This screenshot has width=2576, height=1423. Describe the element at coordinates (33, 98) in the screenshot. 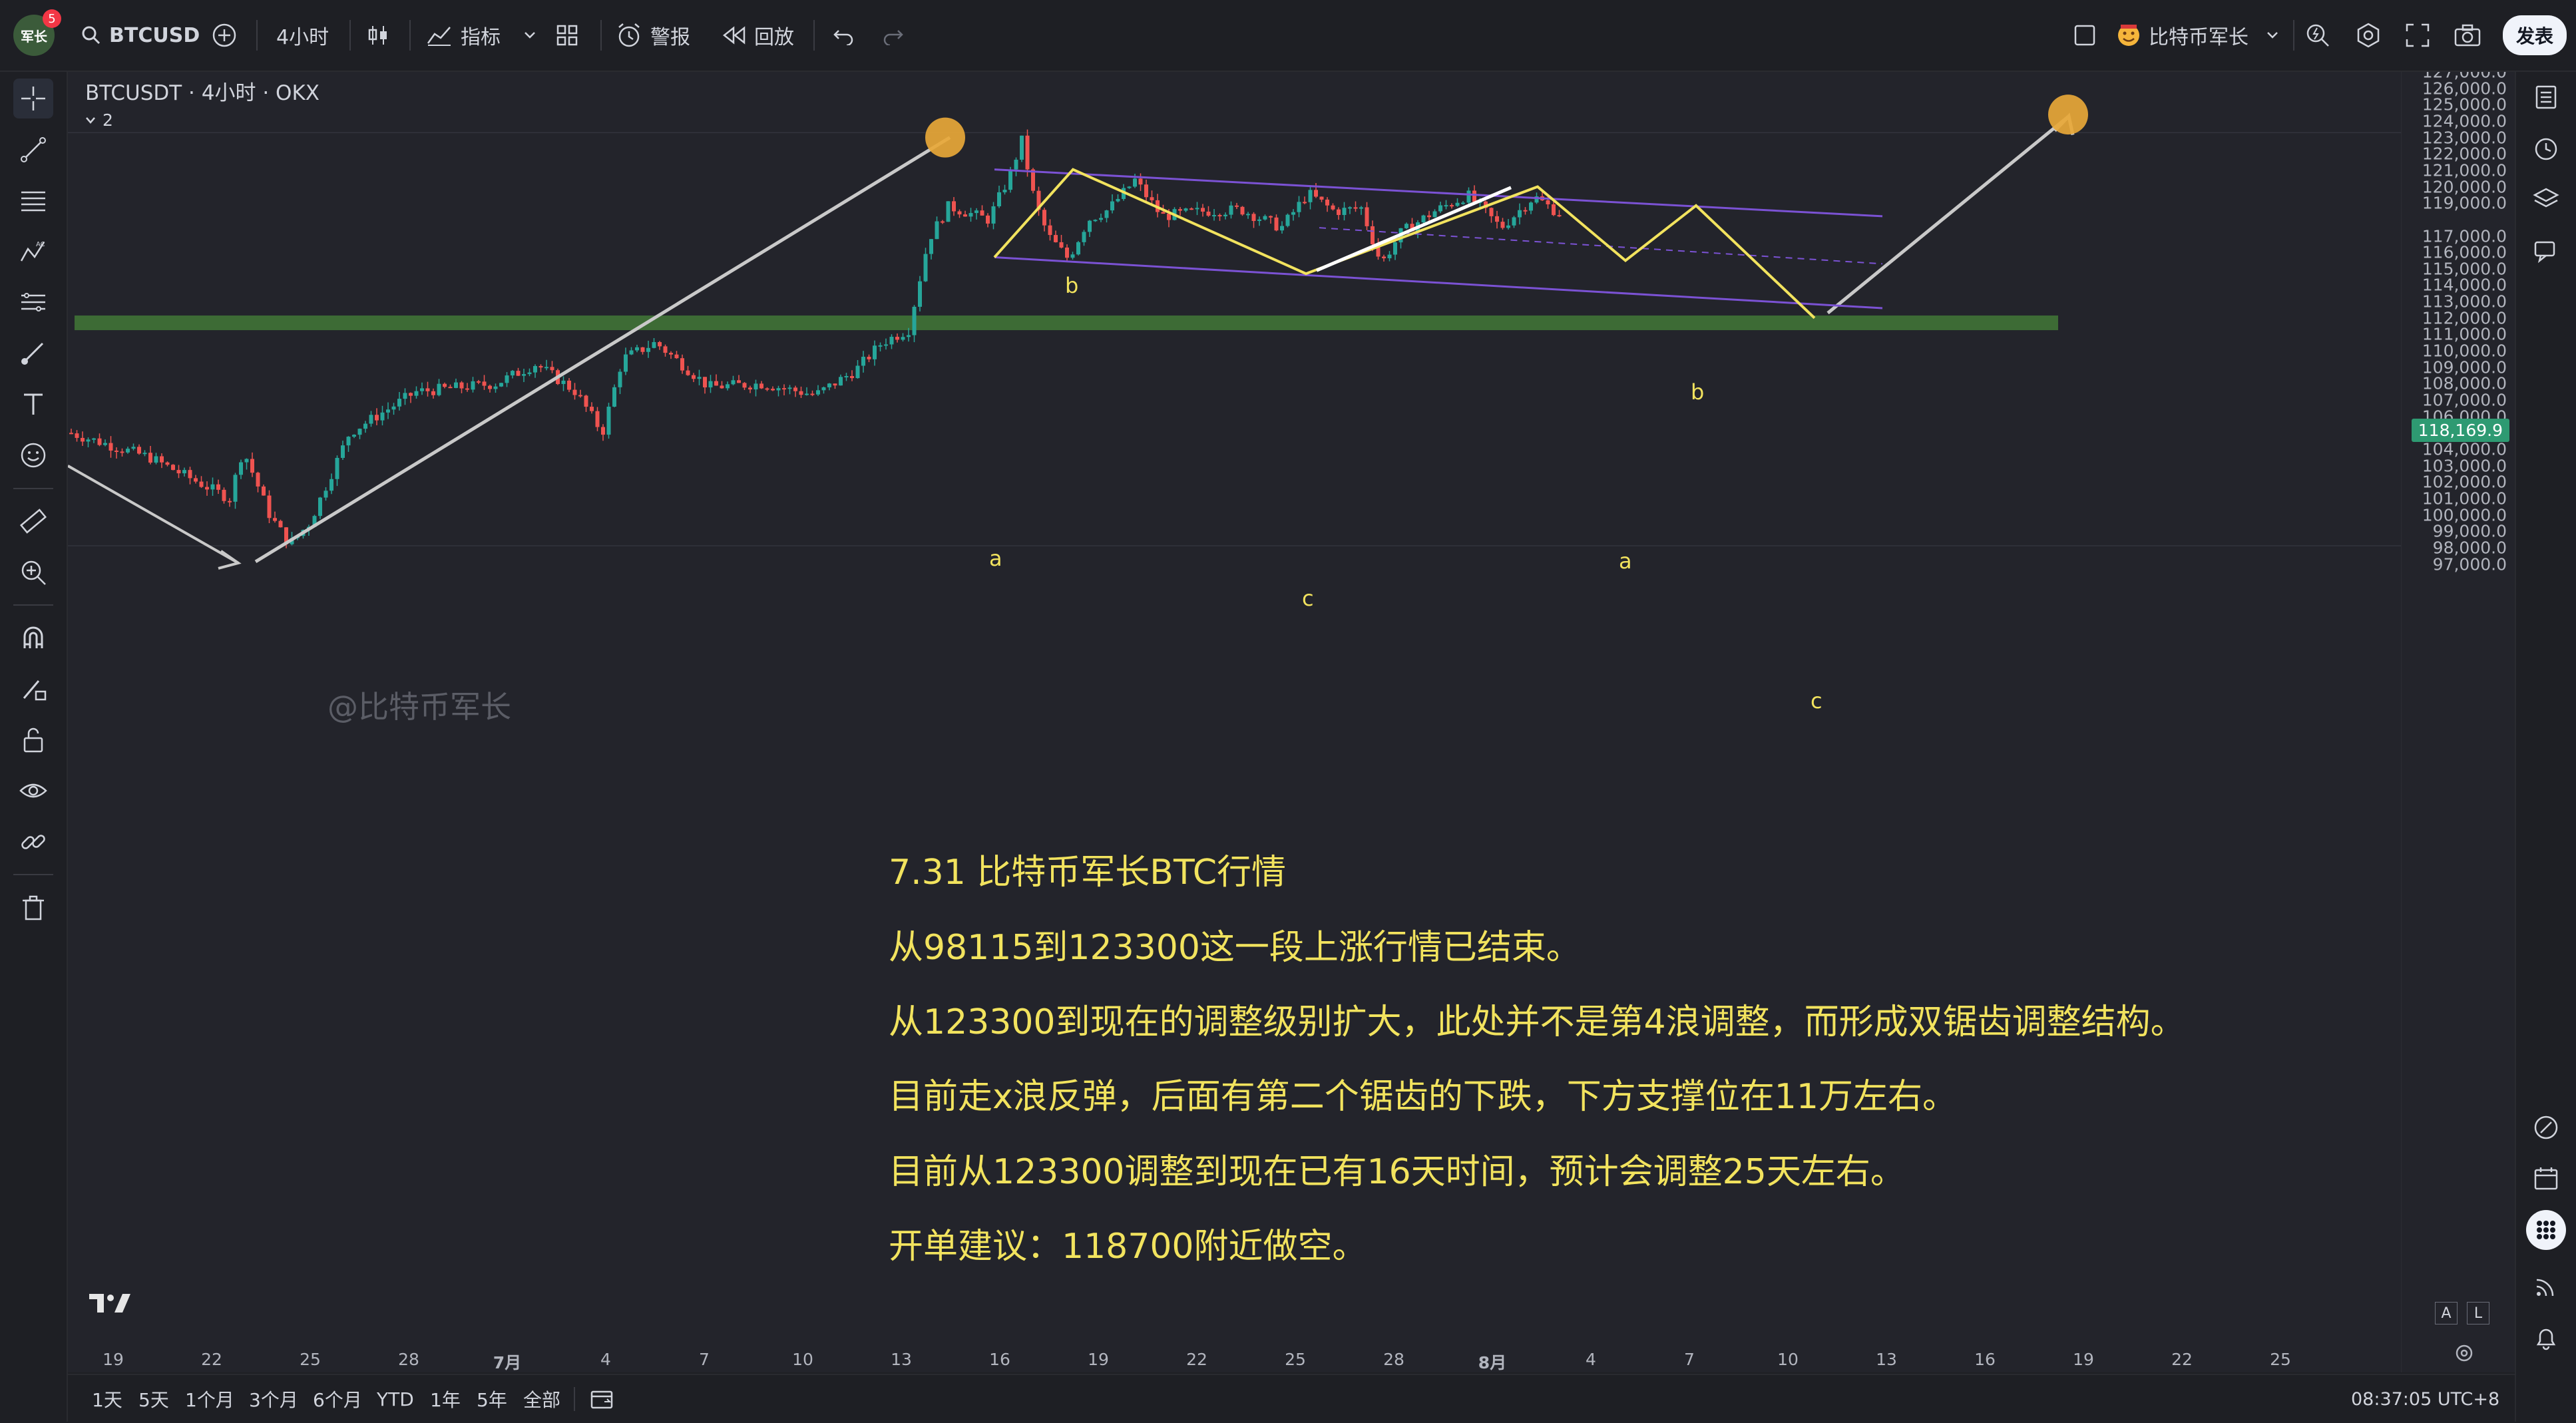

I see `crosshair-tool` at that location.